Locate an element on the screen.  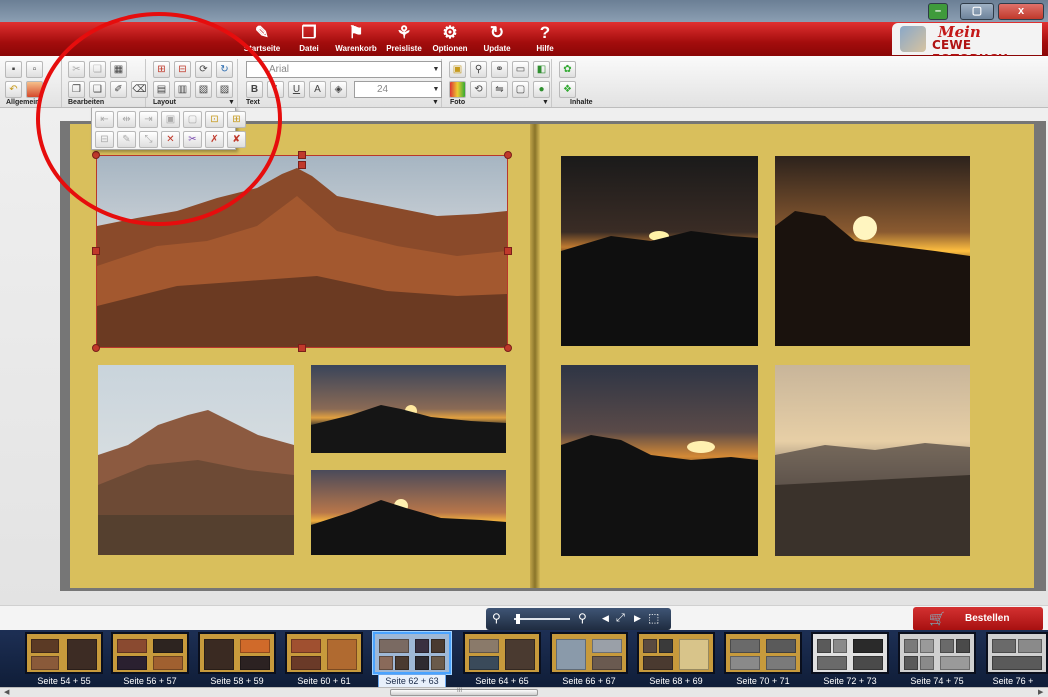
pricelist-icon: ⚘ is located at coordinates (404, 32).